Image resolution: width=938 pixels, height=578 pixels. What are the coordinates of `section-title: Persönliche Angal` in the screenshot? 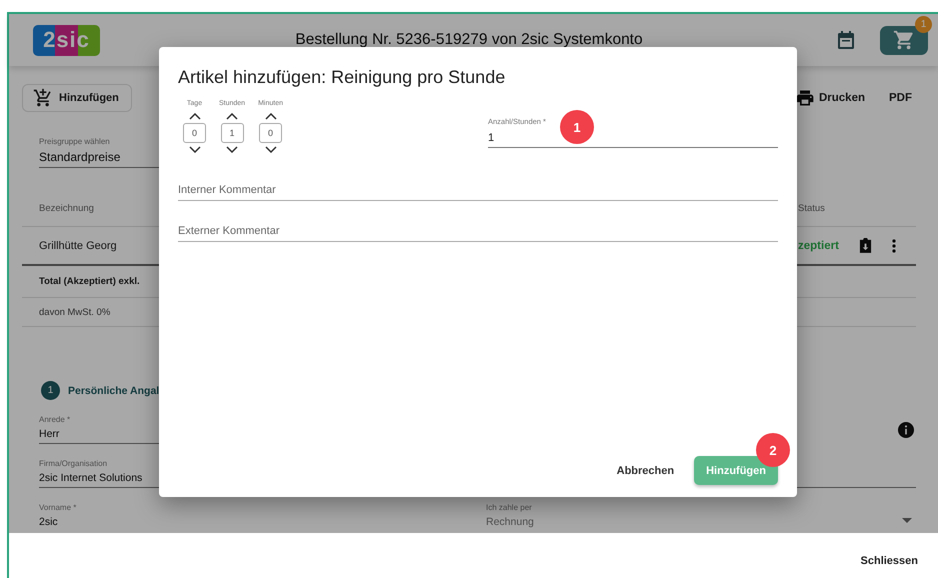 It's located at (114, 390).